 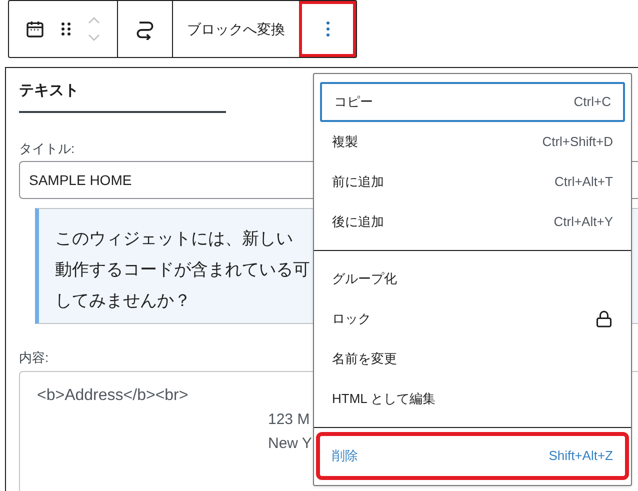 I want to click on menu-item-label: グループ化, so click(x=364, y=279).